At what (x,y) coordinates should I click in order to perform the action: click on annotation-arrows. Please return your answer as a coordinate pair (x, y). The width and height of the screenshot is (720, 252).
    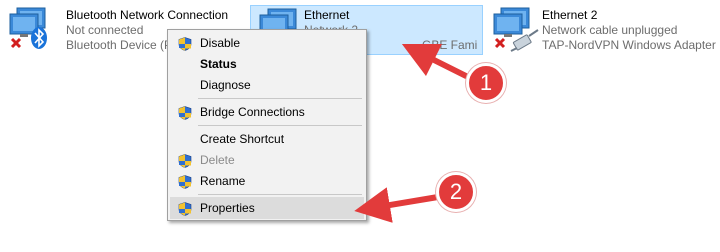
    Looking at the image, I should click on (413, 133).